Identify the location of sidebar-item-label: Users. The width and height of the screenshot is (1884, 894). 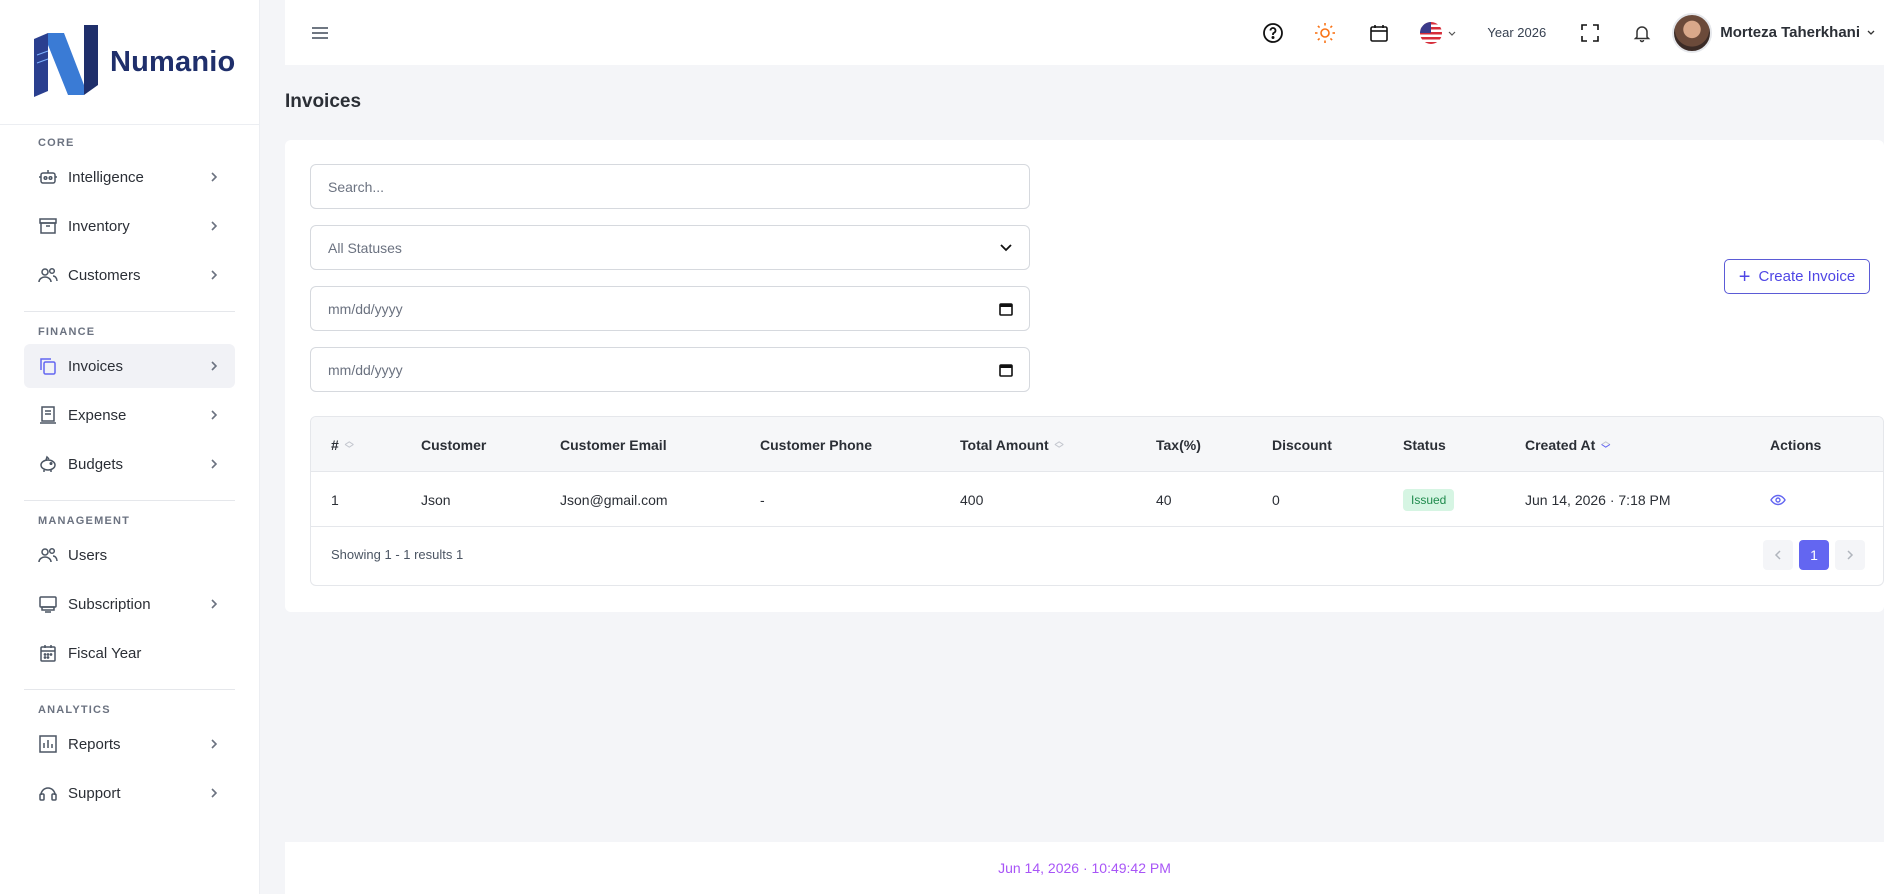
(88, 555).